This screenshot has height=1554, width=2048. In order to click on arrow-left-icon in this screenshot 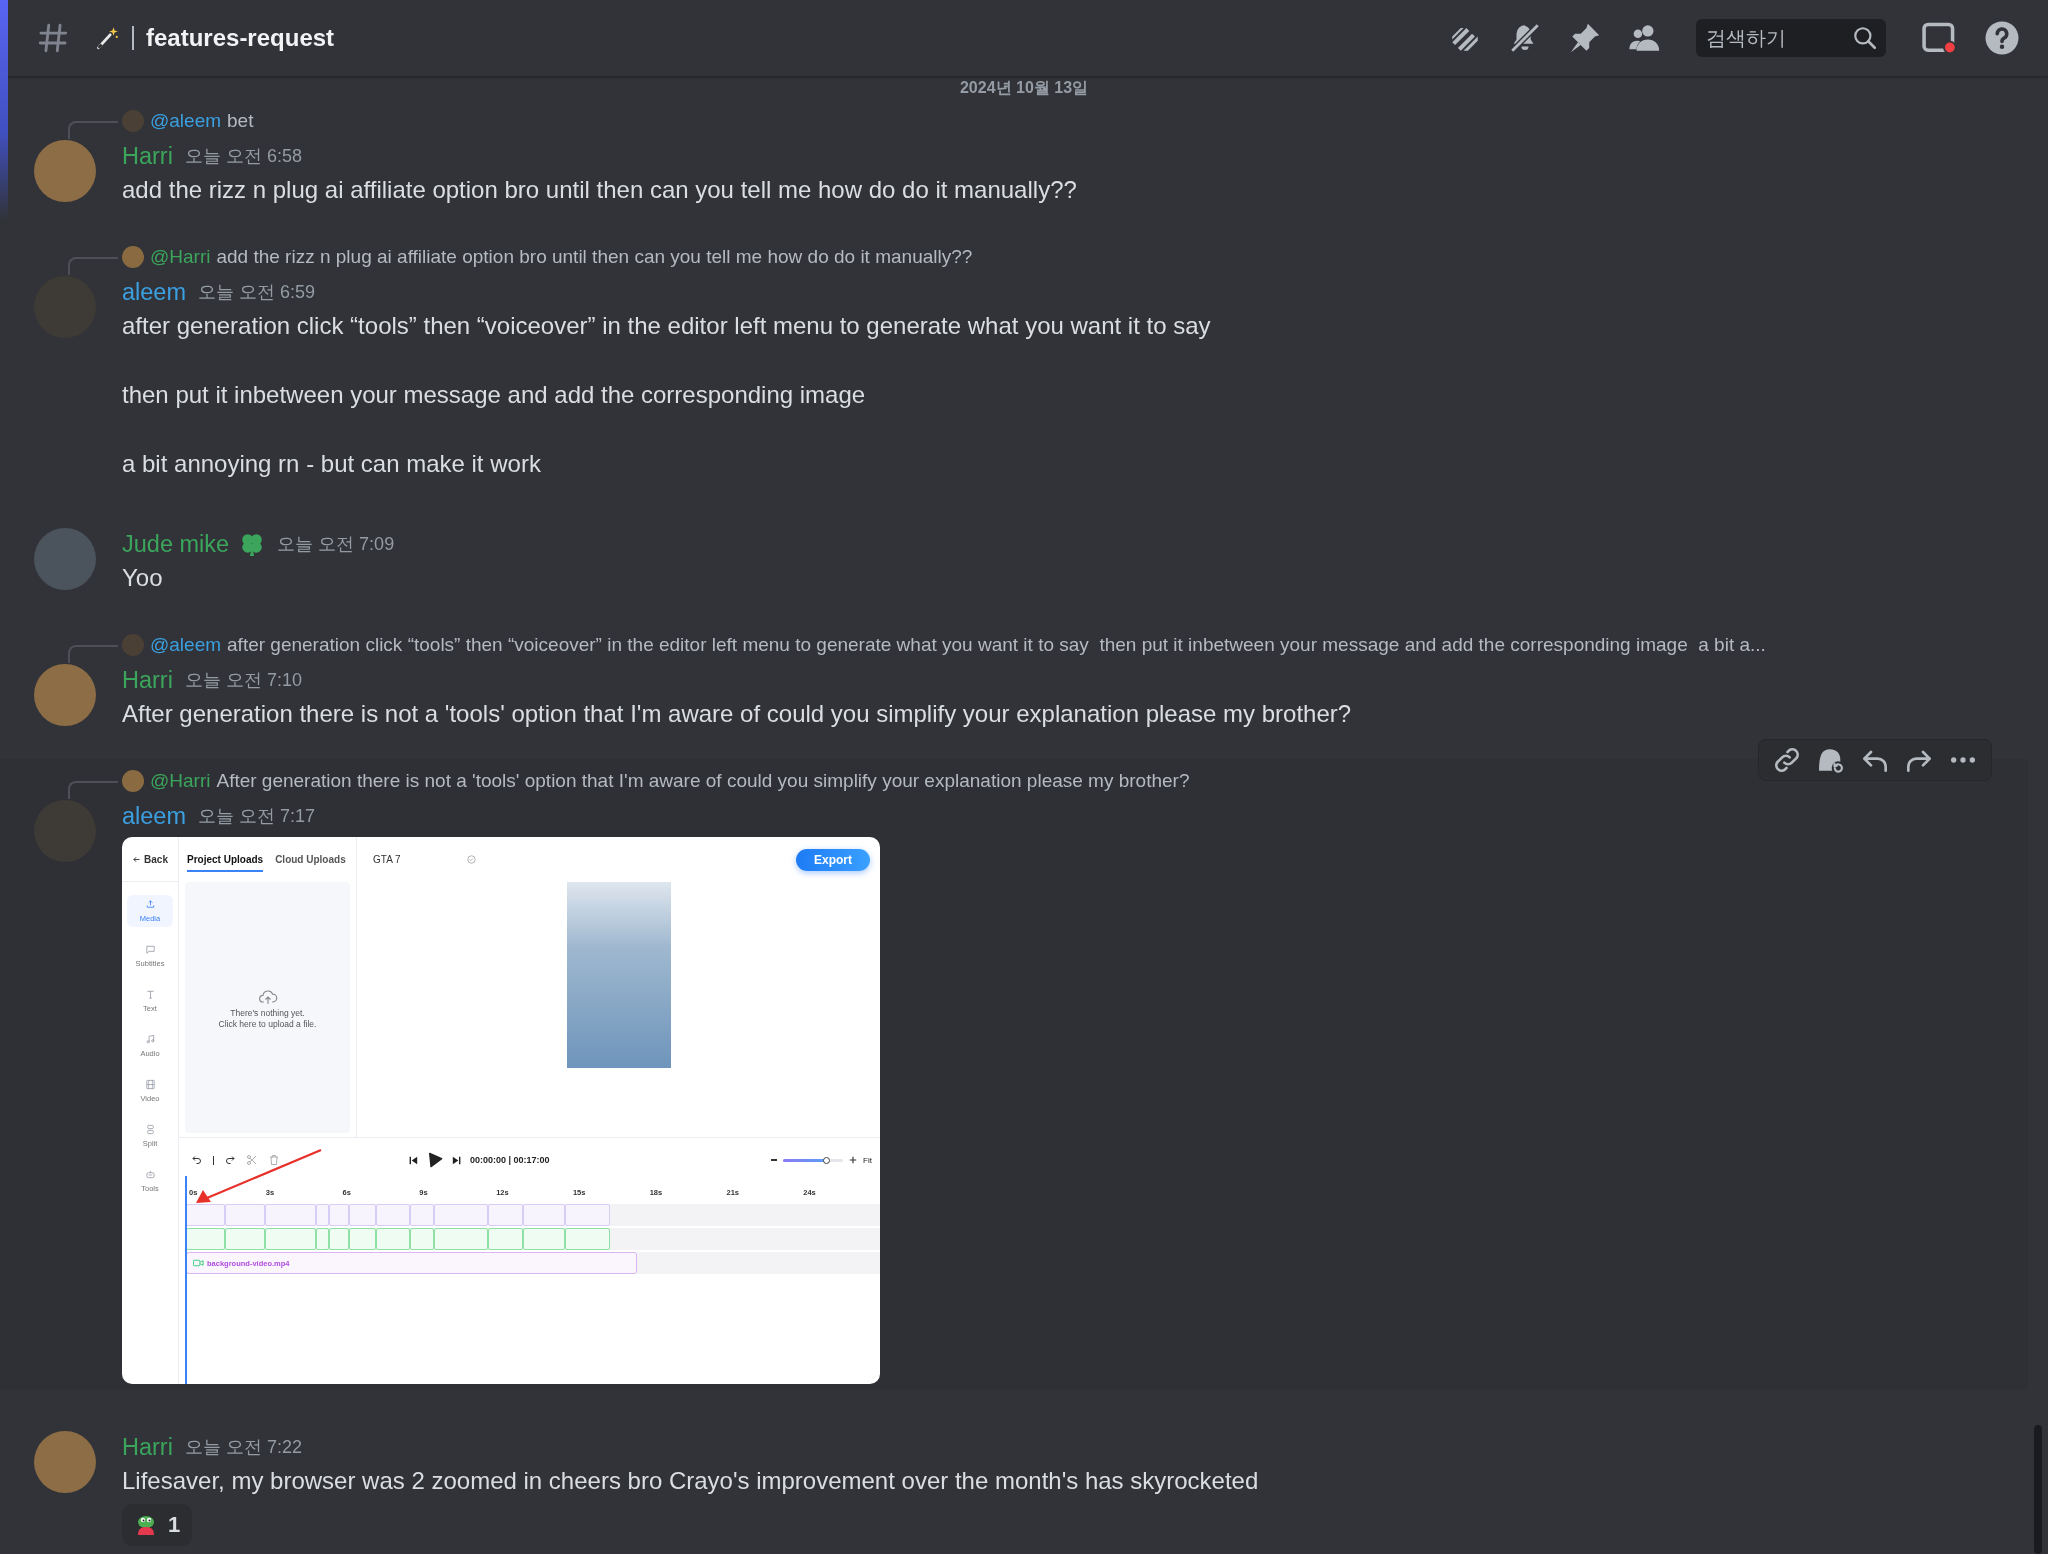, I will do `click(137, 859)`.